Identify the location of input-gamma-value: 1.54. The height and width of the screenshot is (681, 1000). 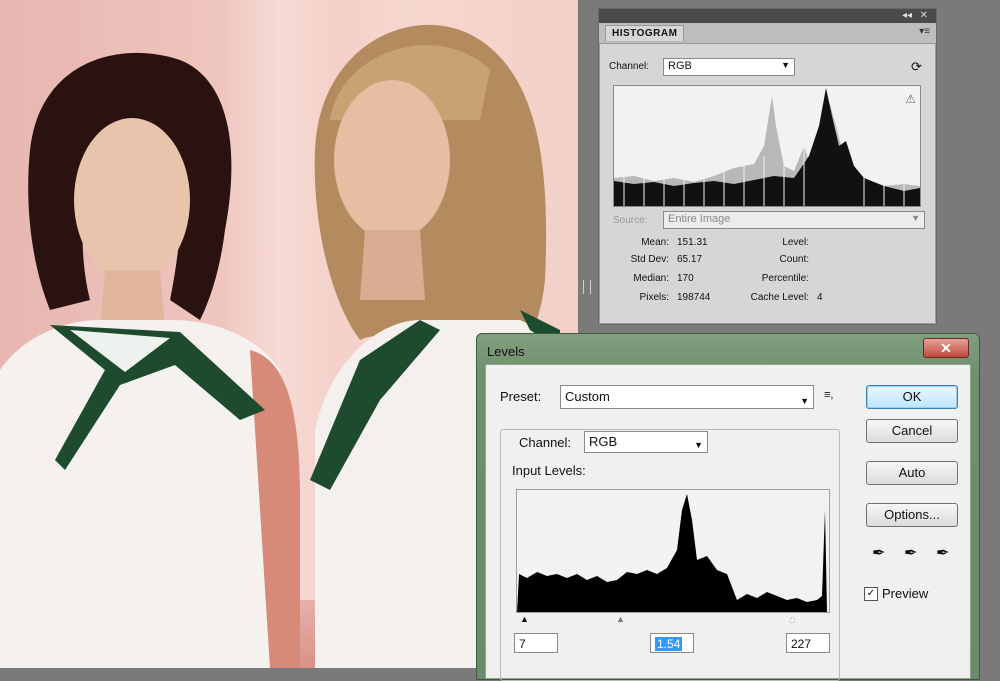
(669, 644).